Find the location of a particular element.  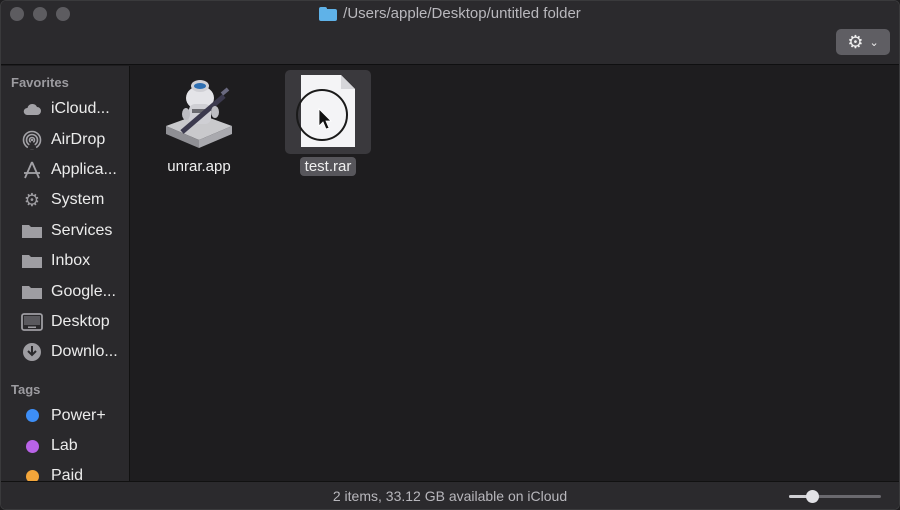

download-icon is located at coordinates (32, 352).